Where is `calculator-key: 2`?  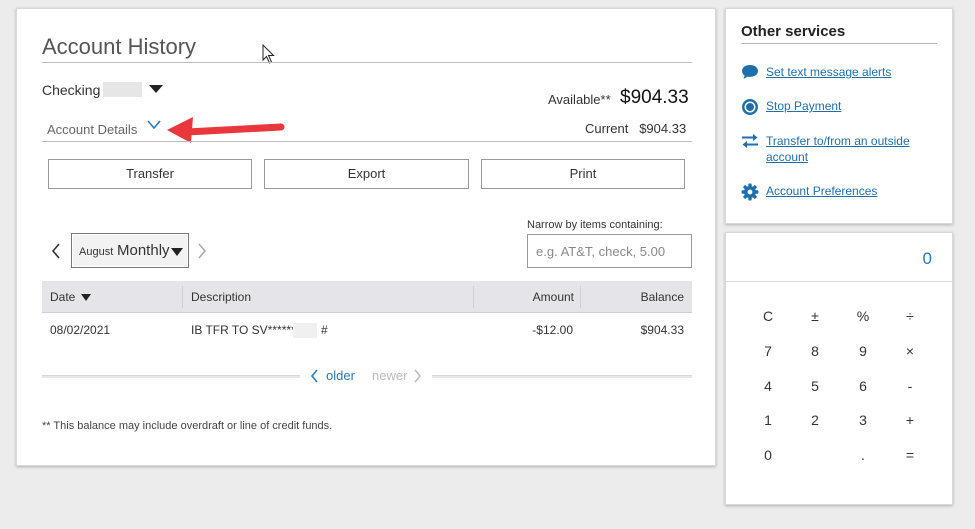
calculator-key: 2 is located at coordinates (815, 420).